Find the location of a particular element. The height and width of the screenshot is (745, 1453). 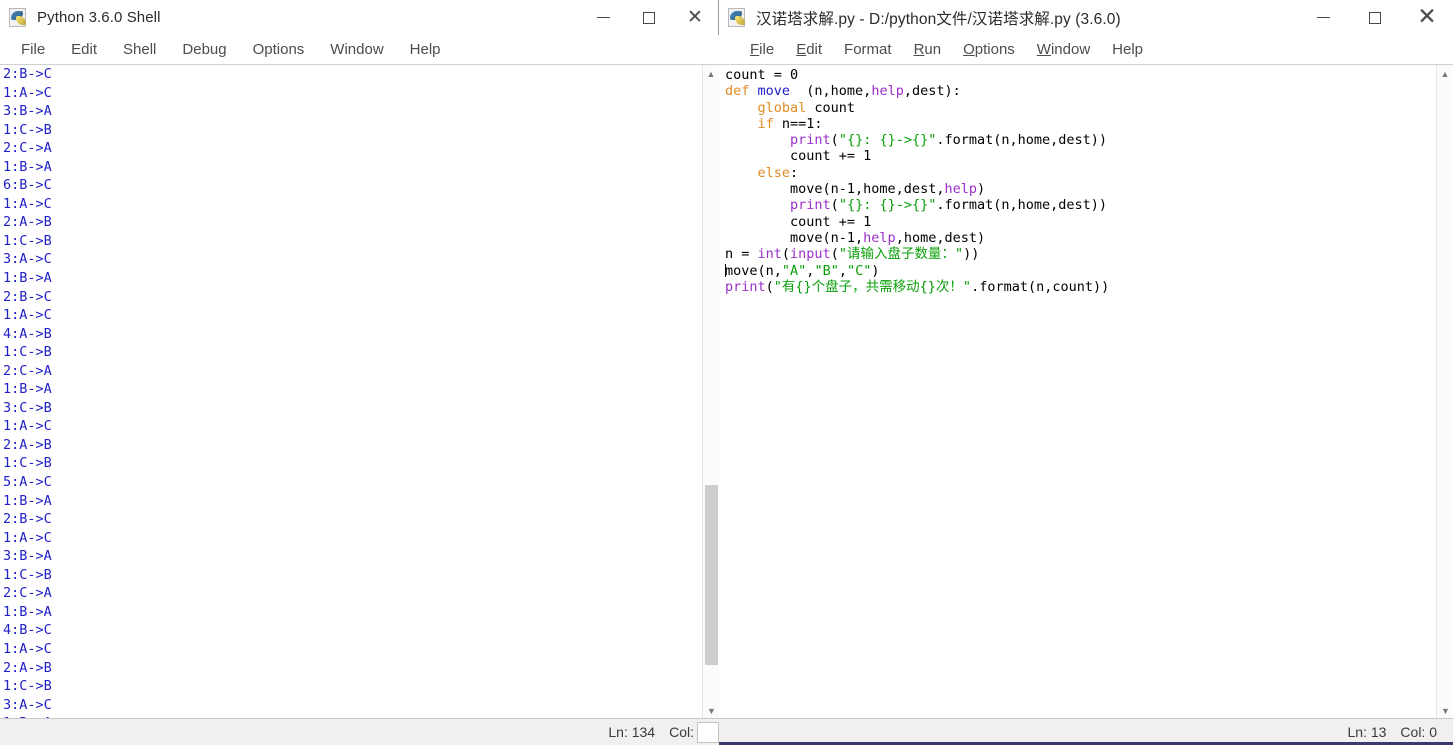

editor-menu-window: Window is located at coordinates (1063, 49).